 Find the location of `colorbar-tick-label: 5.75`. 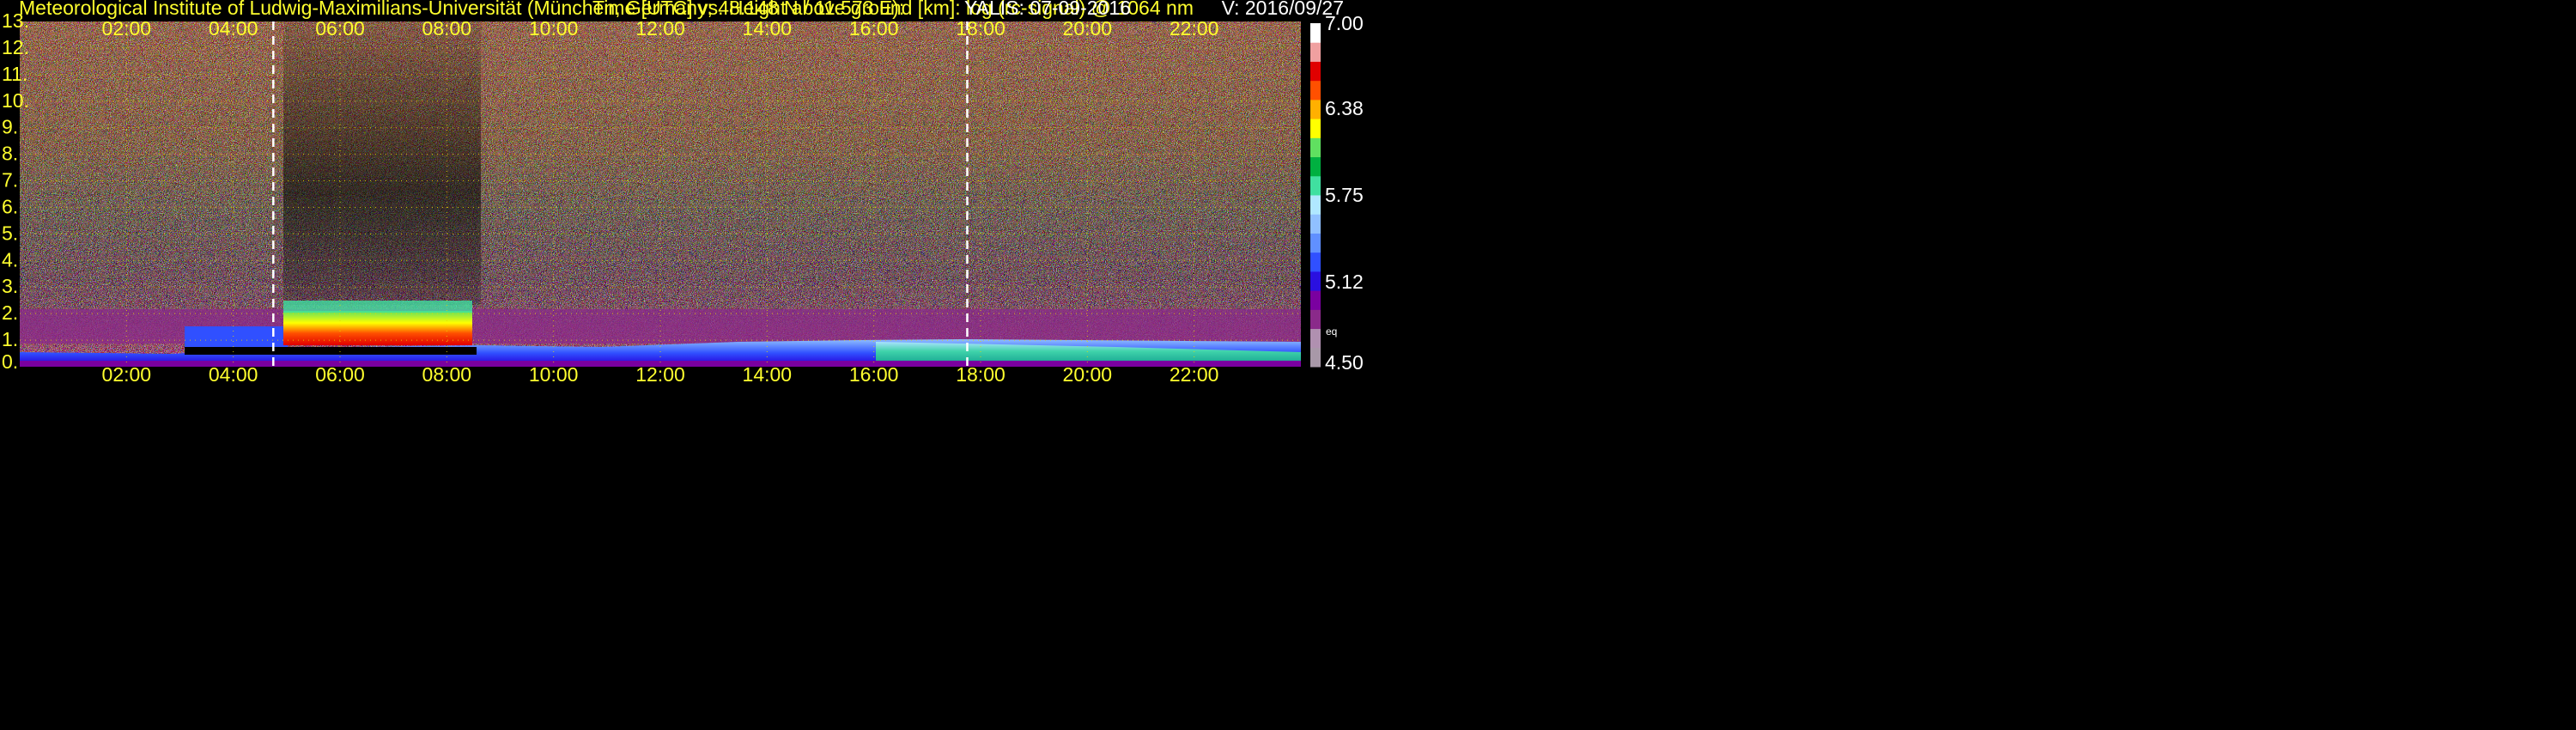

colorbar-tick-label: 5.75 is located at coordinates (1345, 195).